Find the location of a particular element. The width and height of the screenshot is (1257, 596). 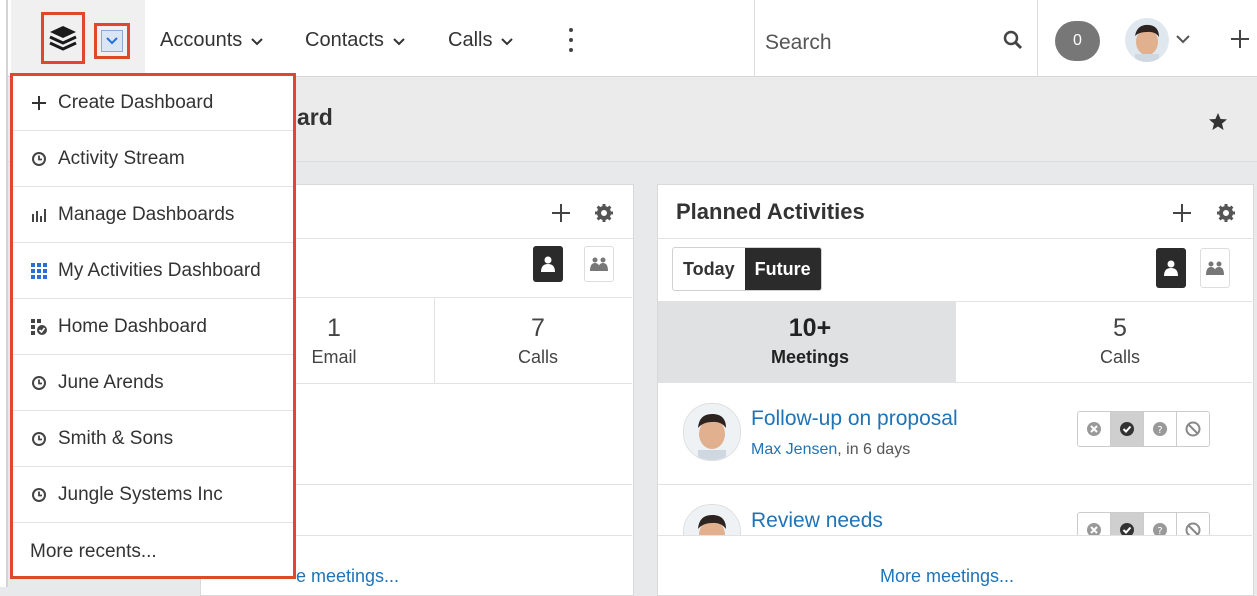

user-avatar is located at coordinates (1147, 40).